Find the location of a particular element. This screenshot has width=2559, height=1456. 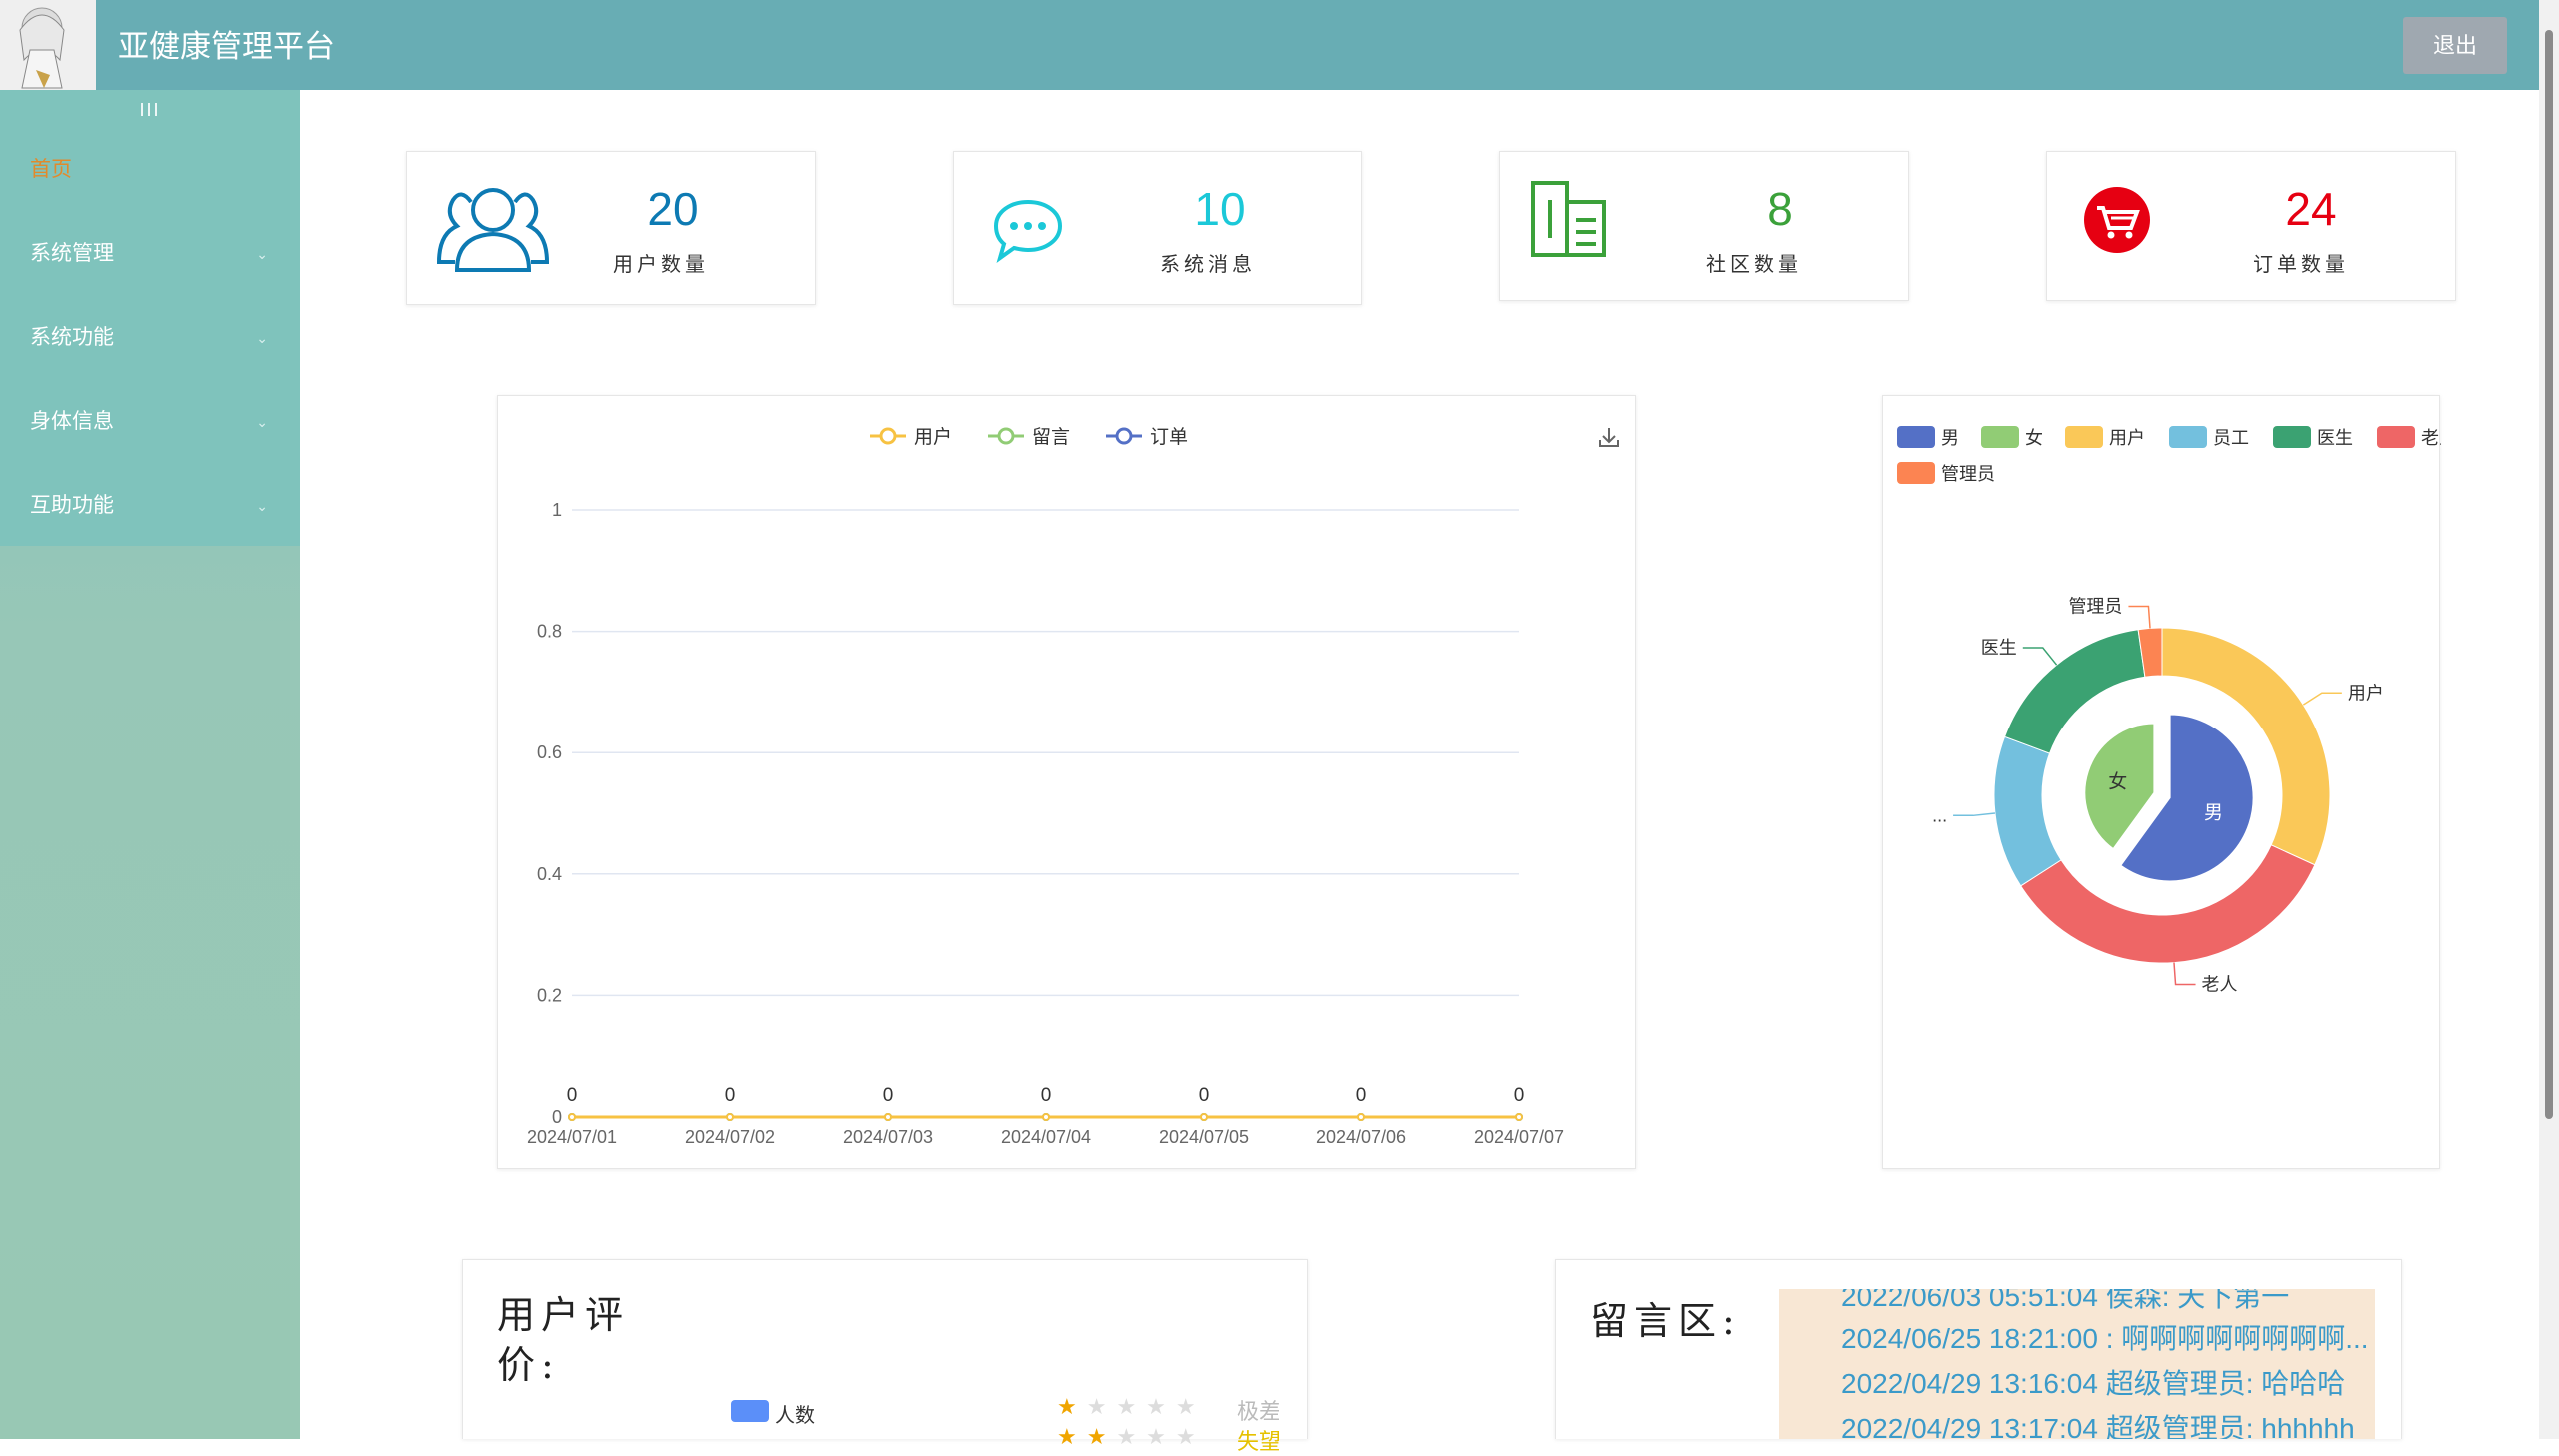

stat-card-communities: 8 社区数量 is located at coordinates (1704, 226).